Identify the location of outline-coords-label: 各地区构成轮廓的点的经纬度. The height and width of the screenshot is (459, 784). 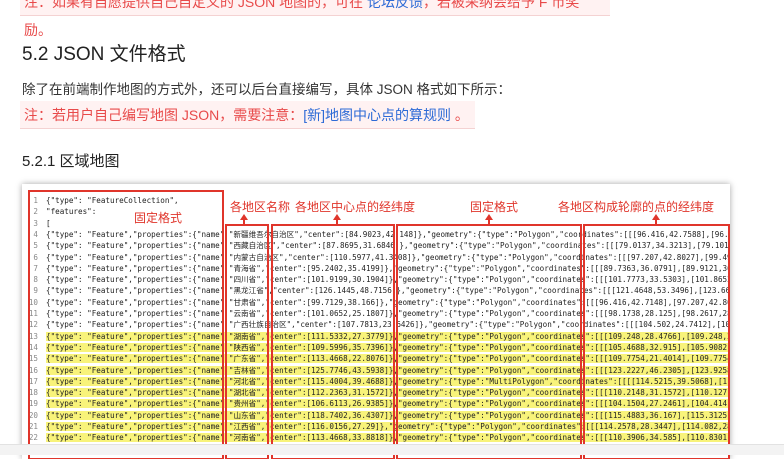
(636, 207).